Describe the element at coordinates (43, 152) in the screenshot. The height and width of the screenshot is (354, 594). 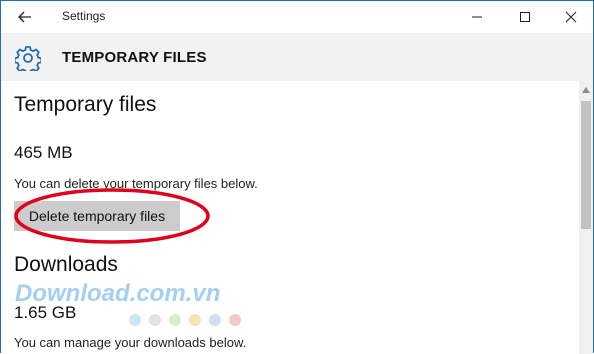
I see `temporary-files-size: 465 MB` at that location.